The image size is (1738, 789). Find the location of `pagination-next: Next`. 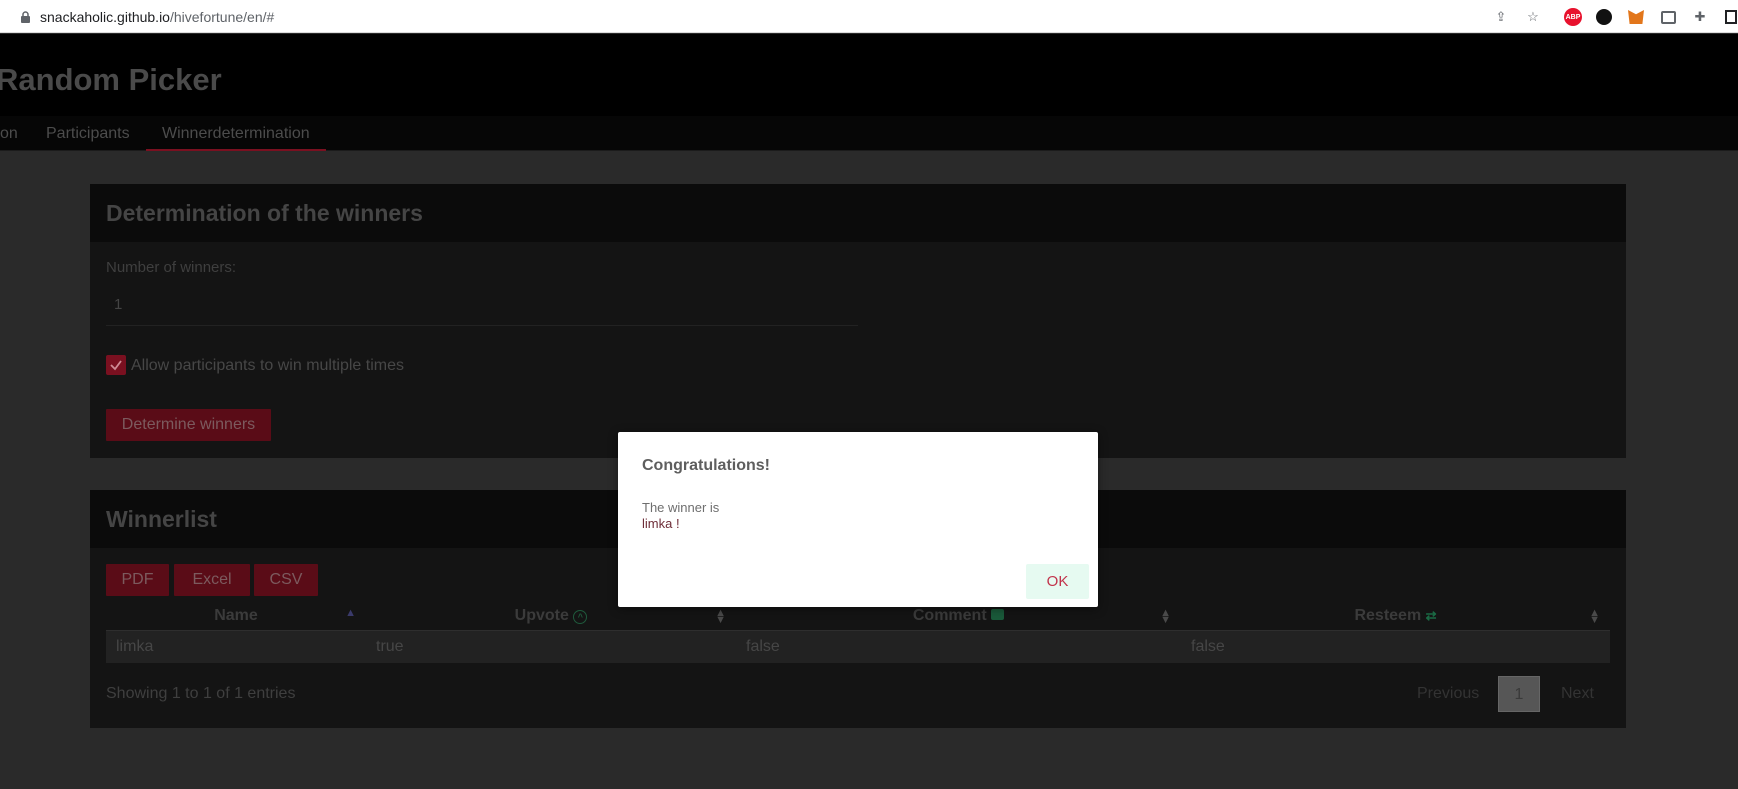

pagination-next: Next is located at coordinates (1577, 694).